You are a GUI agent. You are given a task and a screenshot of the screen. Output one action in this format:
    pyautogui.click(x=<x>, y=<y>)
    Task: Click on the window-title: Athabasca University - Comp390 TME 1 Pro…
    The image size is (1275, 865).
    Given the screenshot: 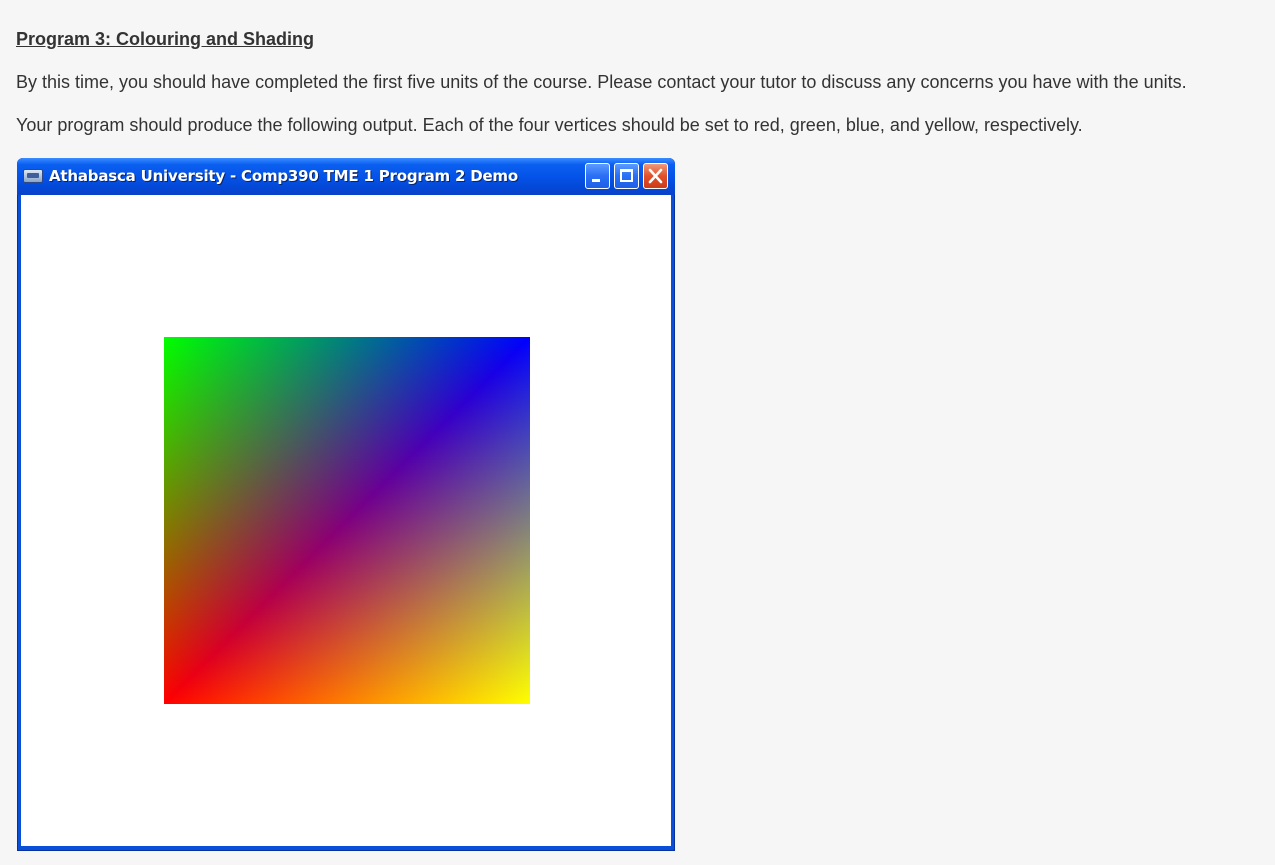 What is the action you would take?
    pyautogui.click(x=283, y=176)
    